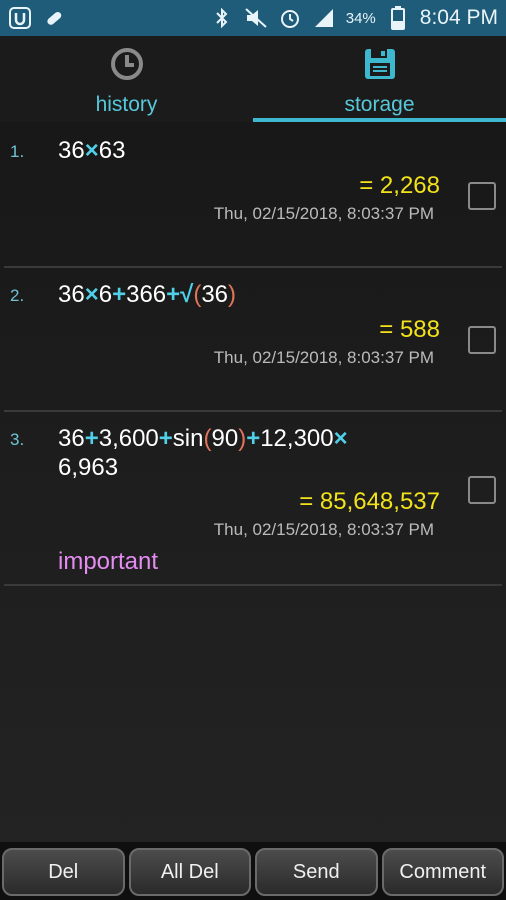 The image size is (506, 900). Describe the element at coordinates (290, 18) in the screenshot. I see `alarm-icon` at that location.